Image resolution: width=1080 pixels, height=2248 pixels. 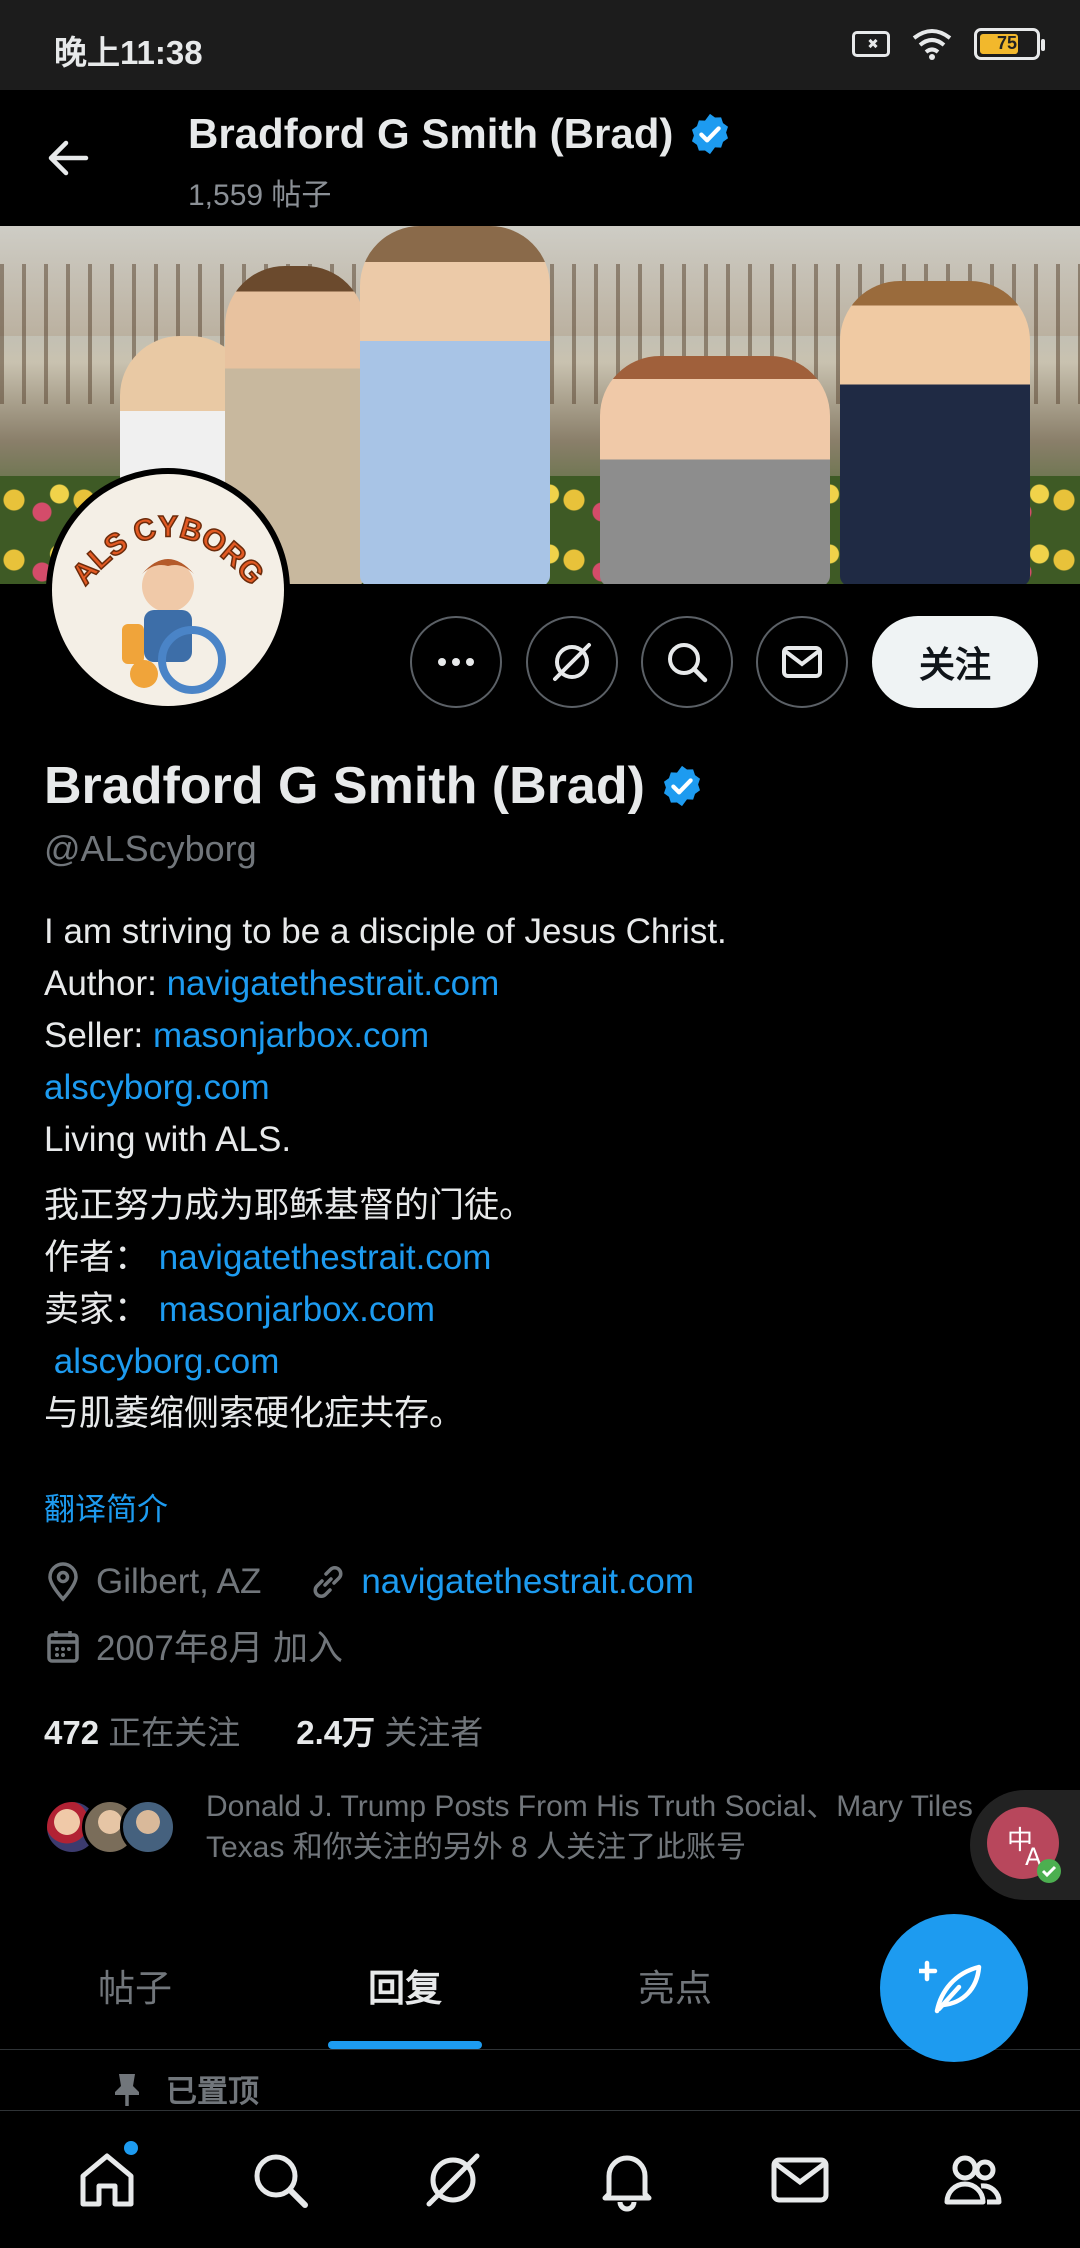 I want to click on grok-button, so click(x=572, y=662).